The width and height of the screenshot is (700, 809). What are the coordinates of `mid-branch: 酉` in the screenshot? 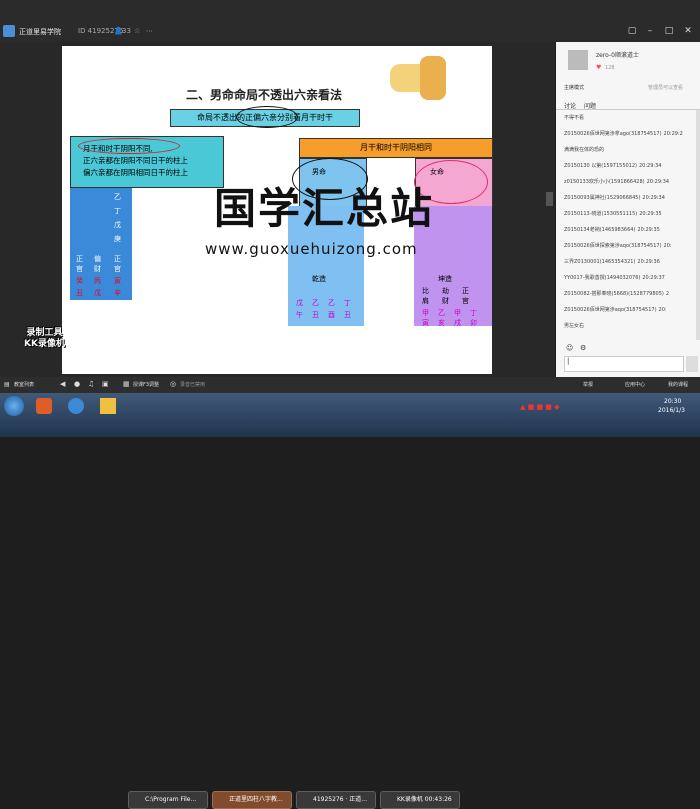 It's located at (331, 315).